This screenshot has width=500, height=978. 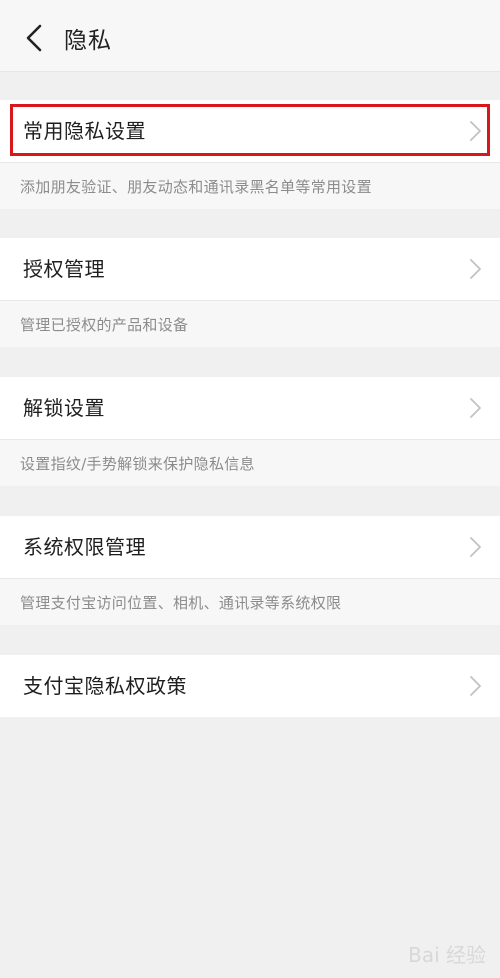 I want to click on row-label: 支付宝隐私权政策, so click(x=105, y=686).